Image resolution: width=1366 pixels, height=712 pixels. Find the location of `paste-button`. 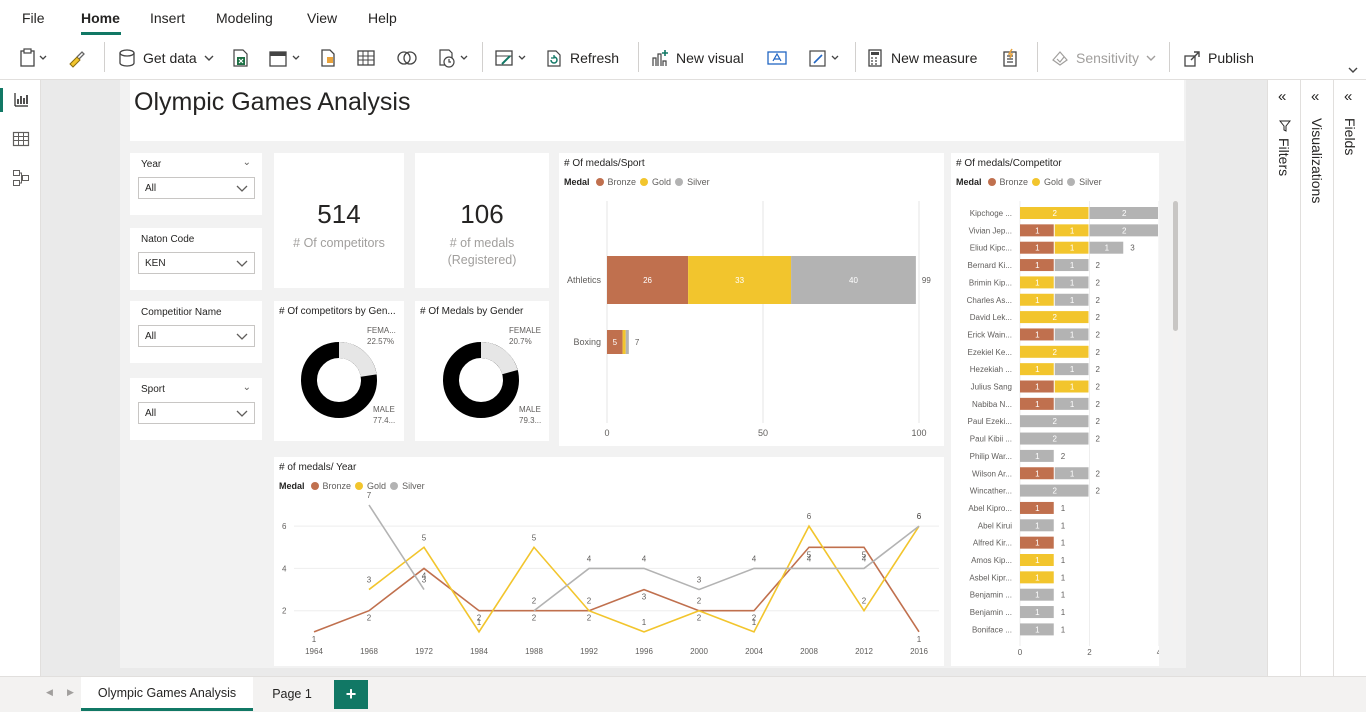

paste-button is located at coordinates (33, 58).